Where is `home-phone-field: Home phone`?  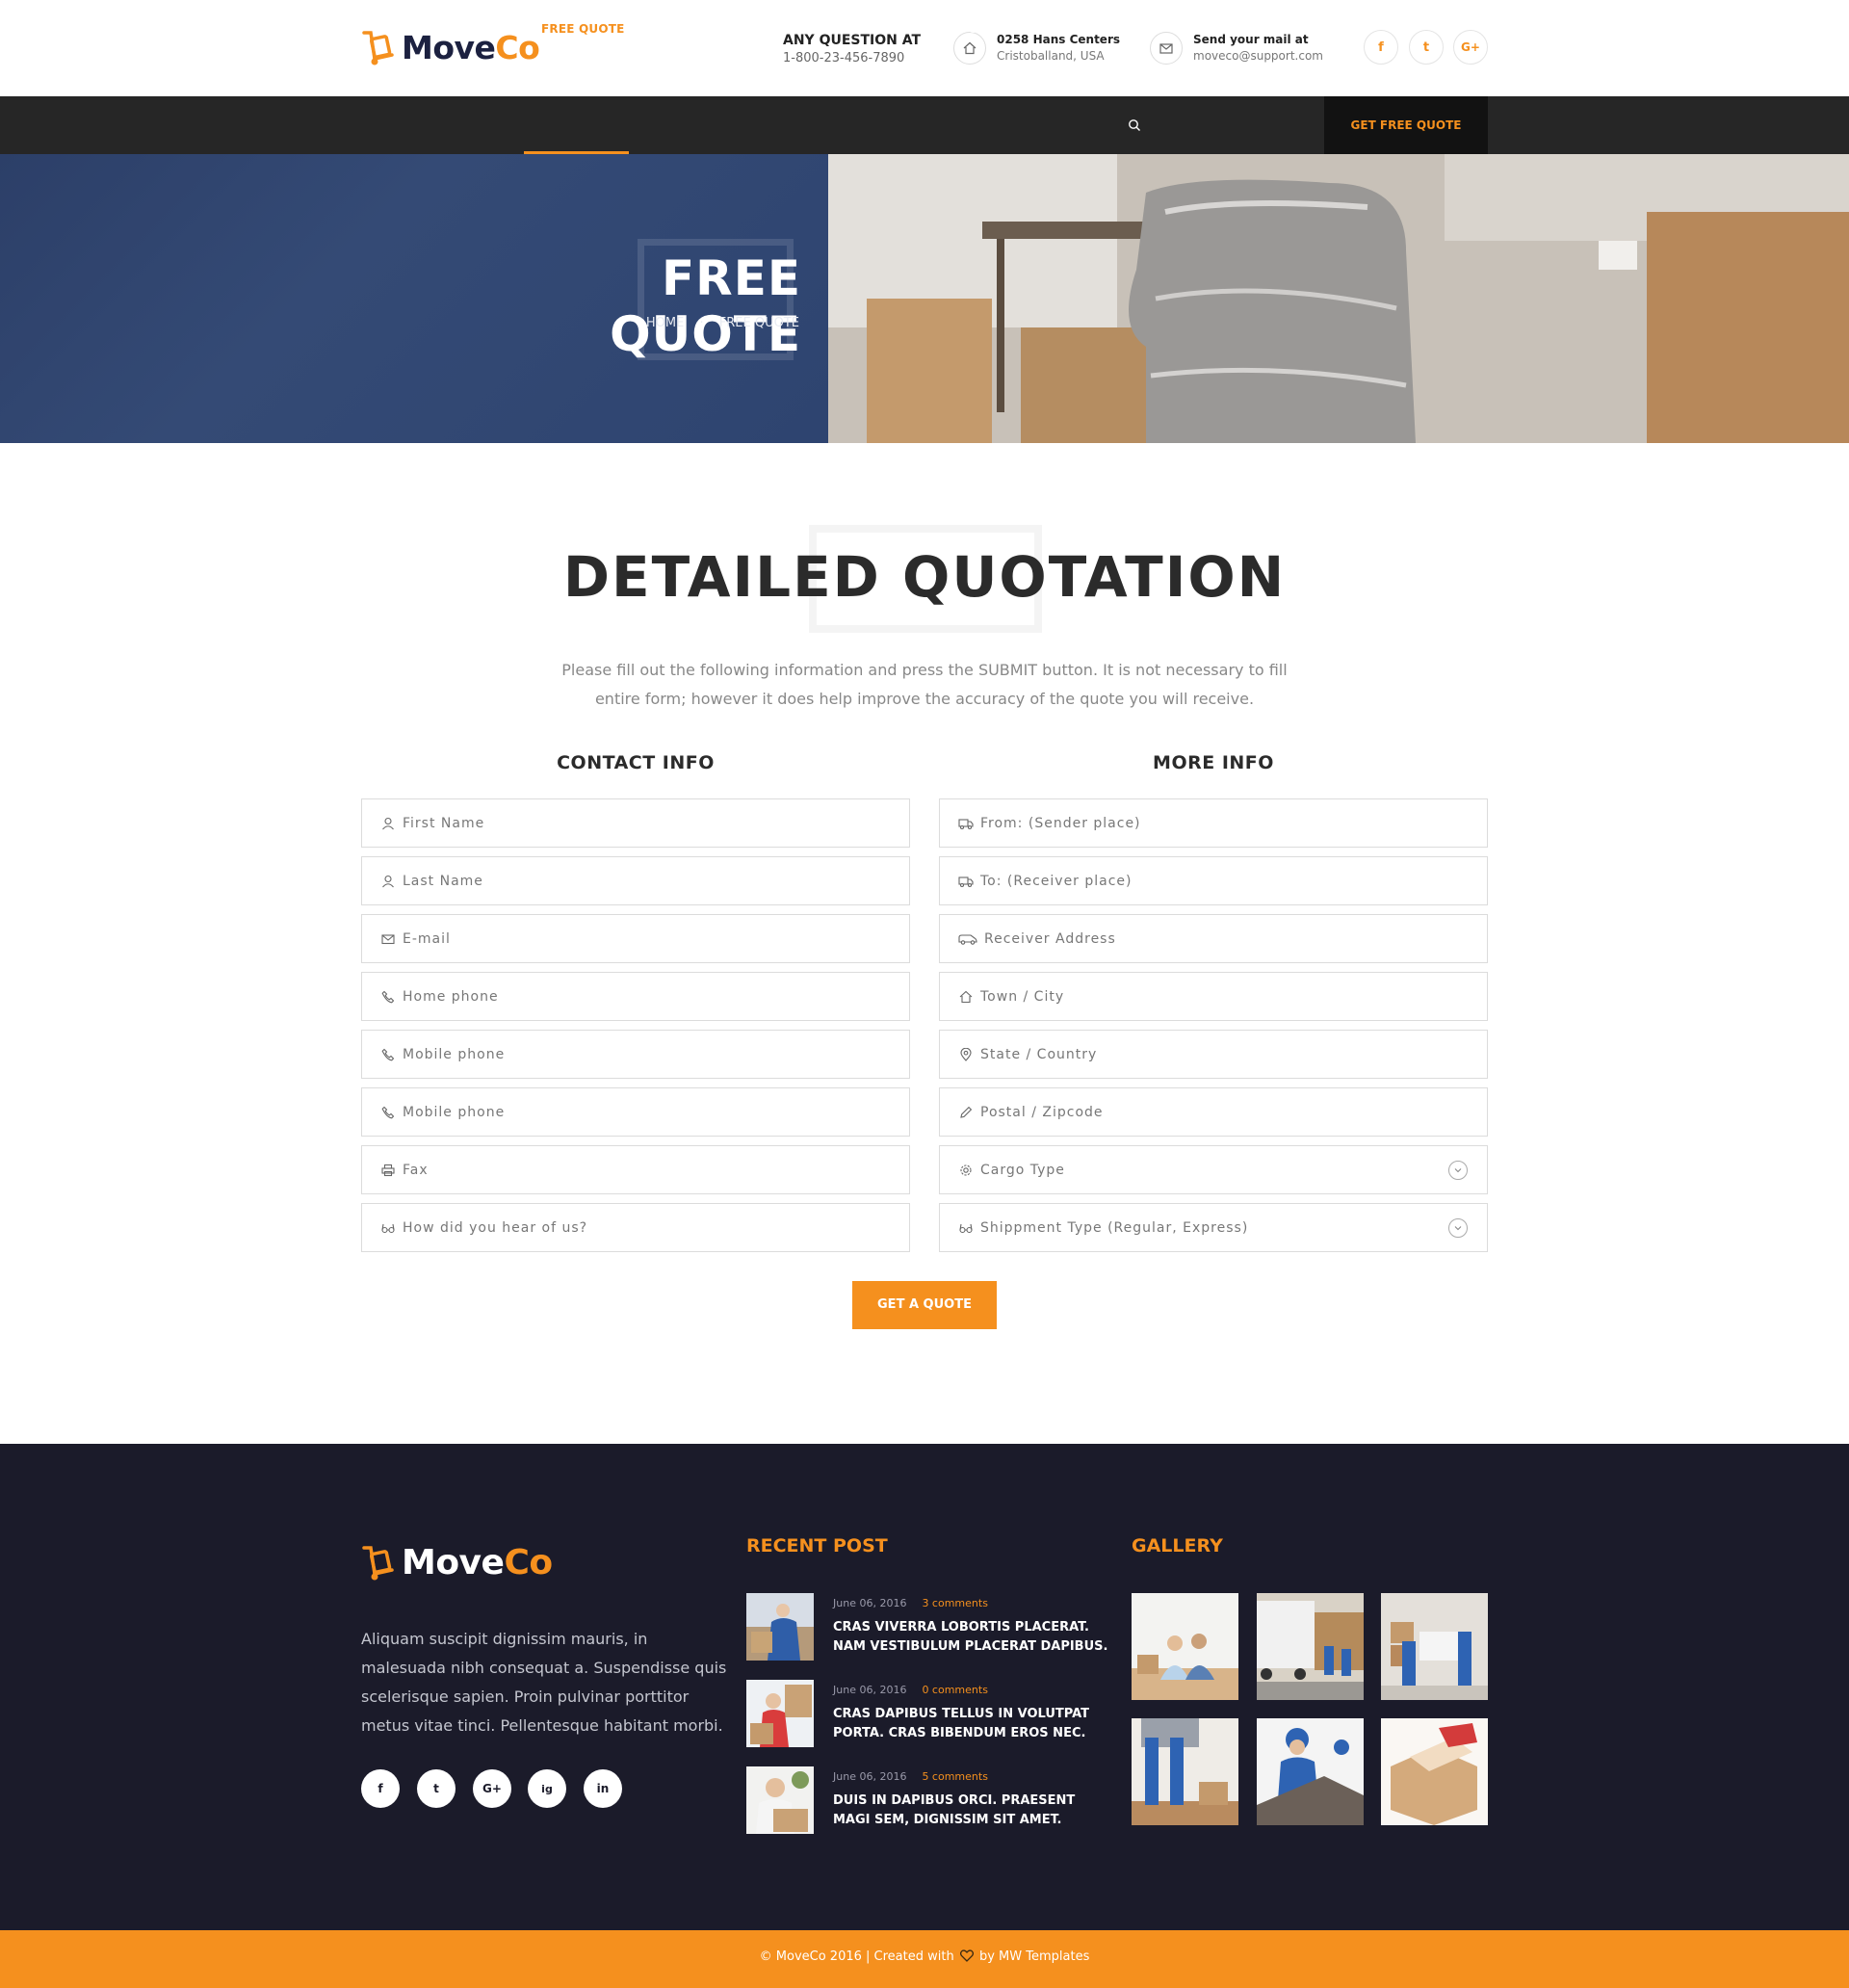
home-phone-field: Home phone is located at coordinates (635, 997).